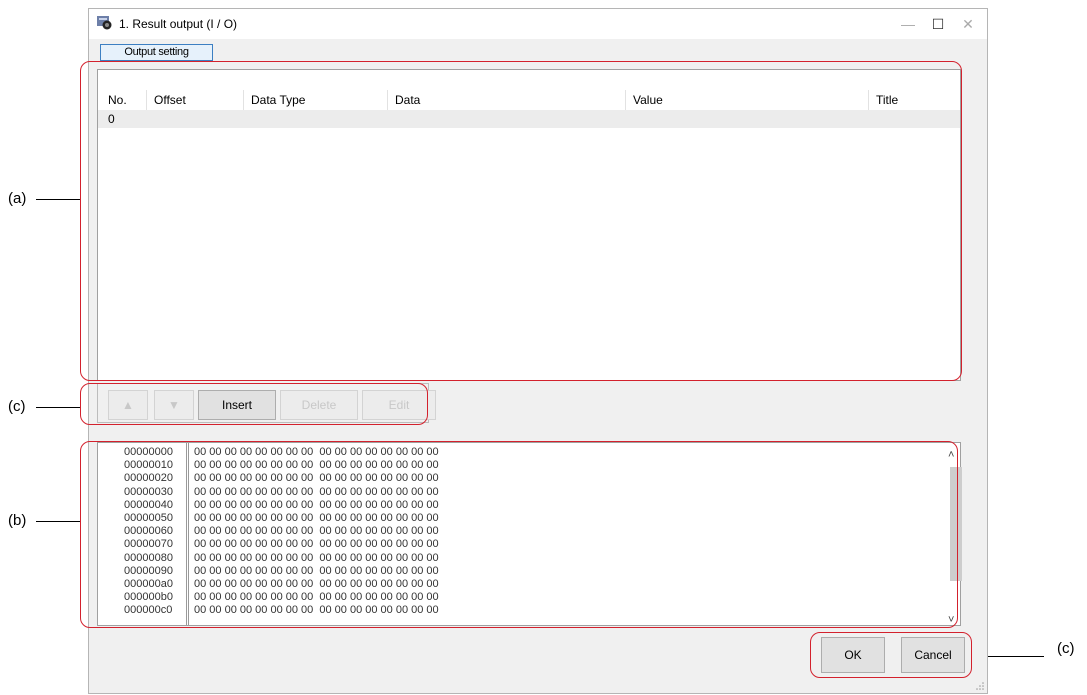 The height and width of the screenshot is (695, 1087). Describe the element at coordinates (538, 24) in the screenshot. I see `title-bar: 1. Result output (I / O) — ☐ ✕` at that location.